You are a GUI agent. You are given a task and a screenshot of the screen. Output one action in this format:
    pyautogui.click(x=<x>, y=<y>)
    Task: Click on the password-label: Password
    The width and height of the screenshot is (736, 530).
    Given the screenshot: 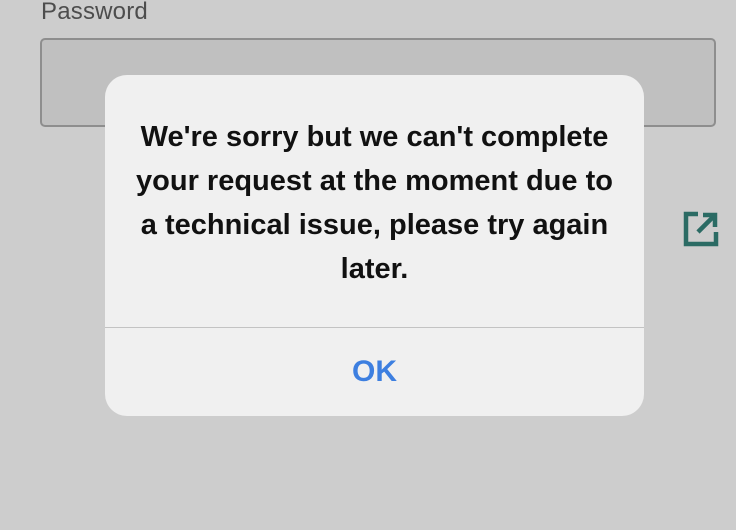 What is the action you would take?
    pyautogui.click(x=94, y=12)
    